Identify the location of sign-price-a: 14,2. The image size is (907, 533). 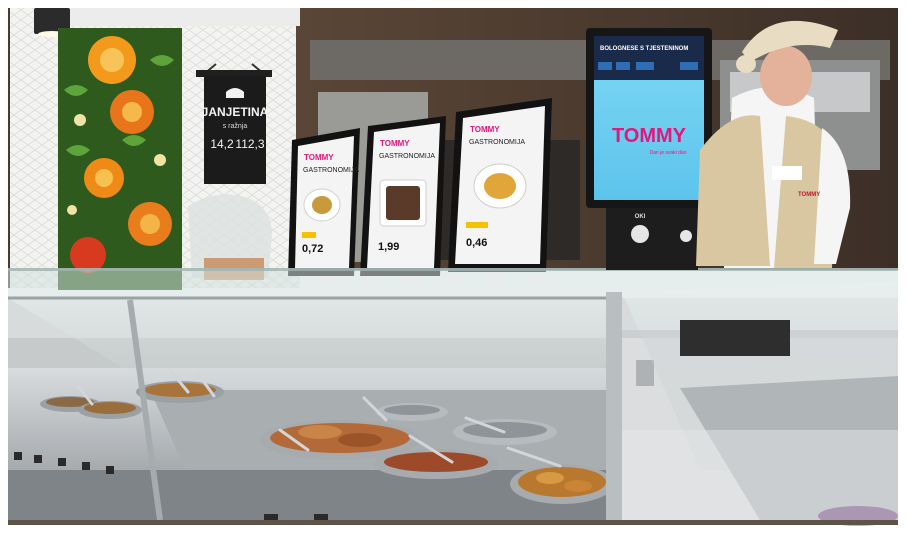
(222, 144).